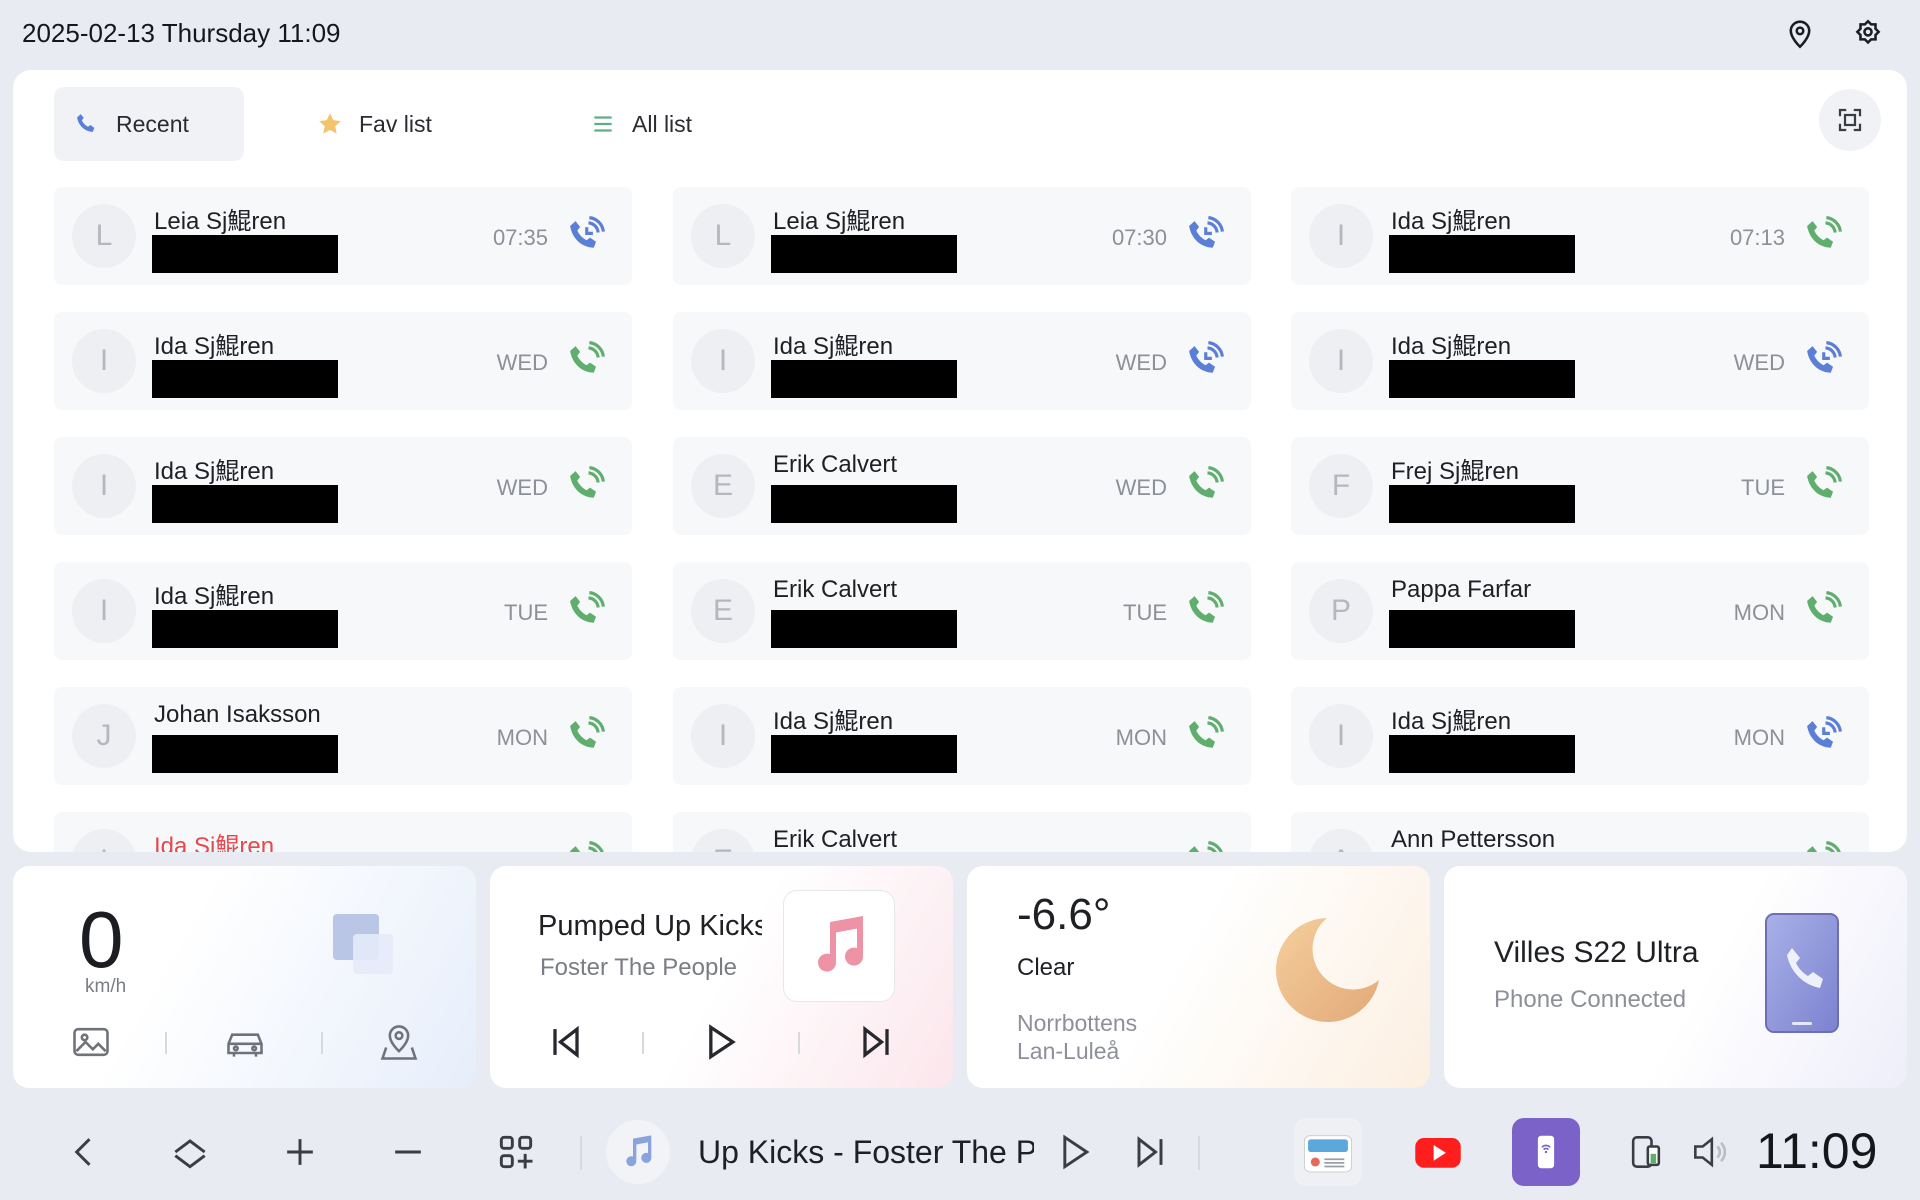  I want to click on phone-widget: Villes S22 Ultra Phone Connected, so click(1675, 977).